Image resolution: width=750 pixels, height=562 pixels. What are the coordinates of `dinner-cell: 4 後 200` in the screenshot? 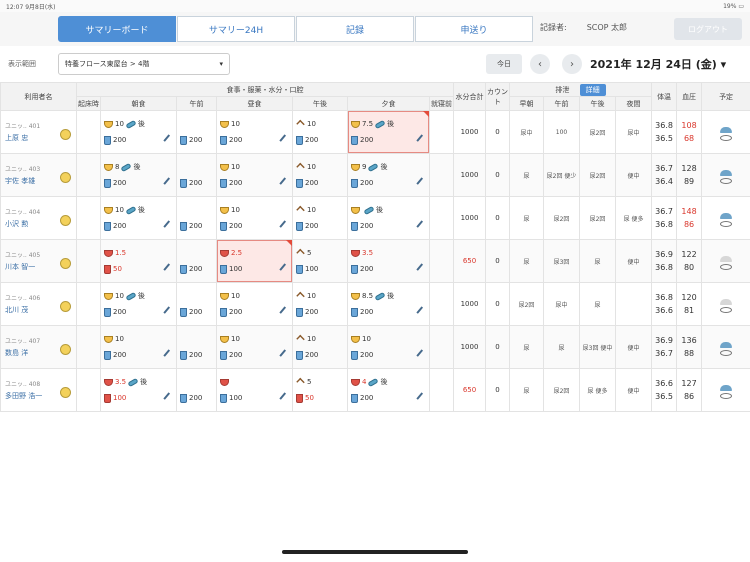 It's located at (388, 390).